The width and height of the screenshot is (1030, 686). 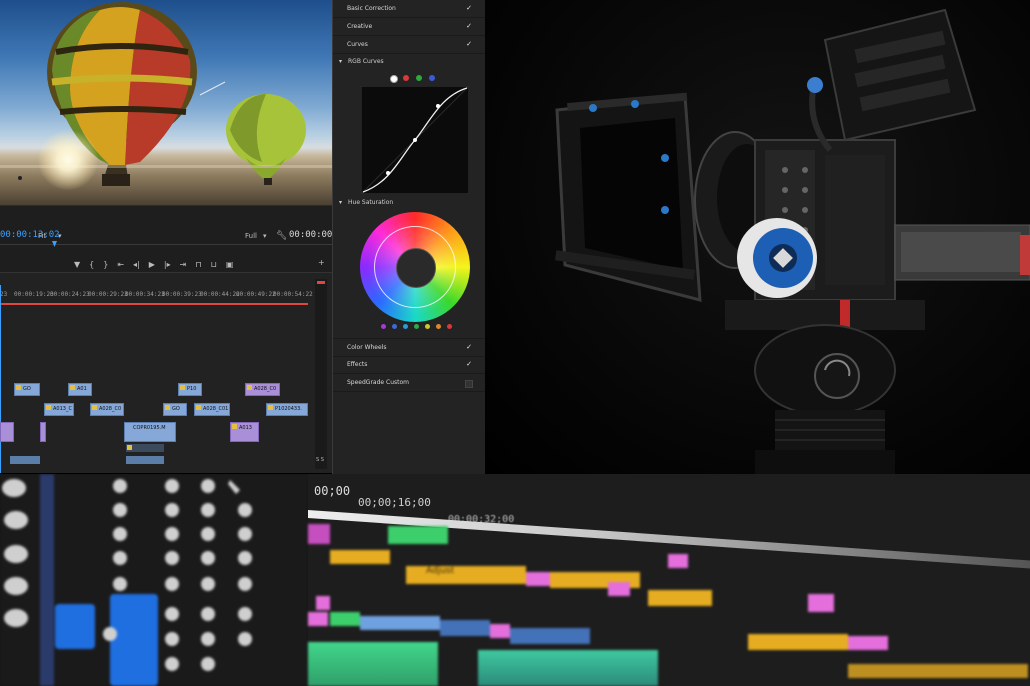 I want to click on add-button-icon: +, so click(x=321, y=262).